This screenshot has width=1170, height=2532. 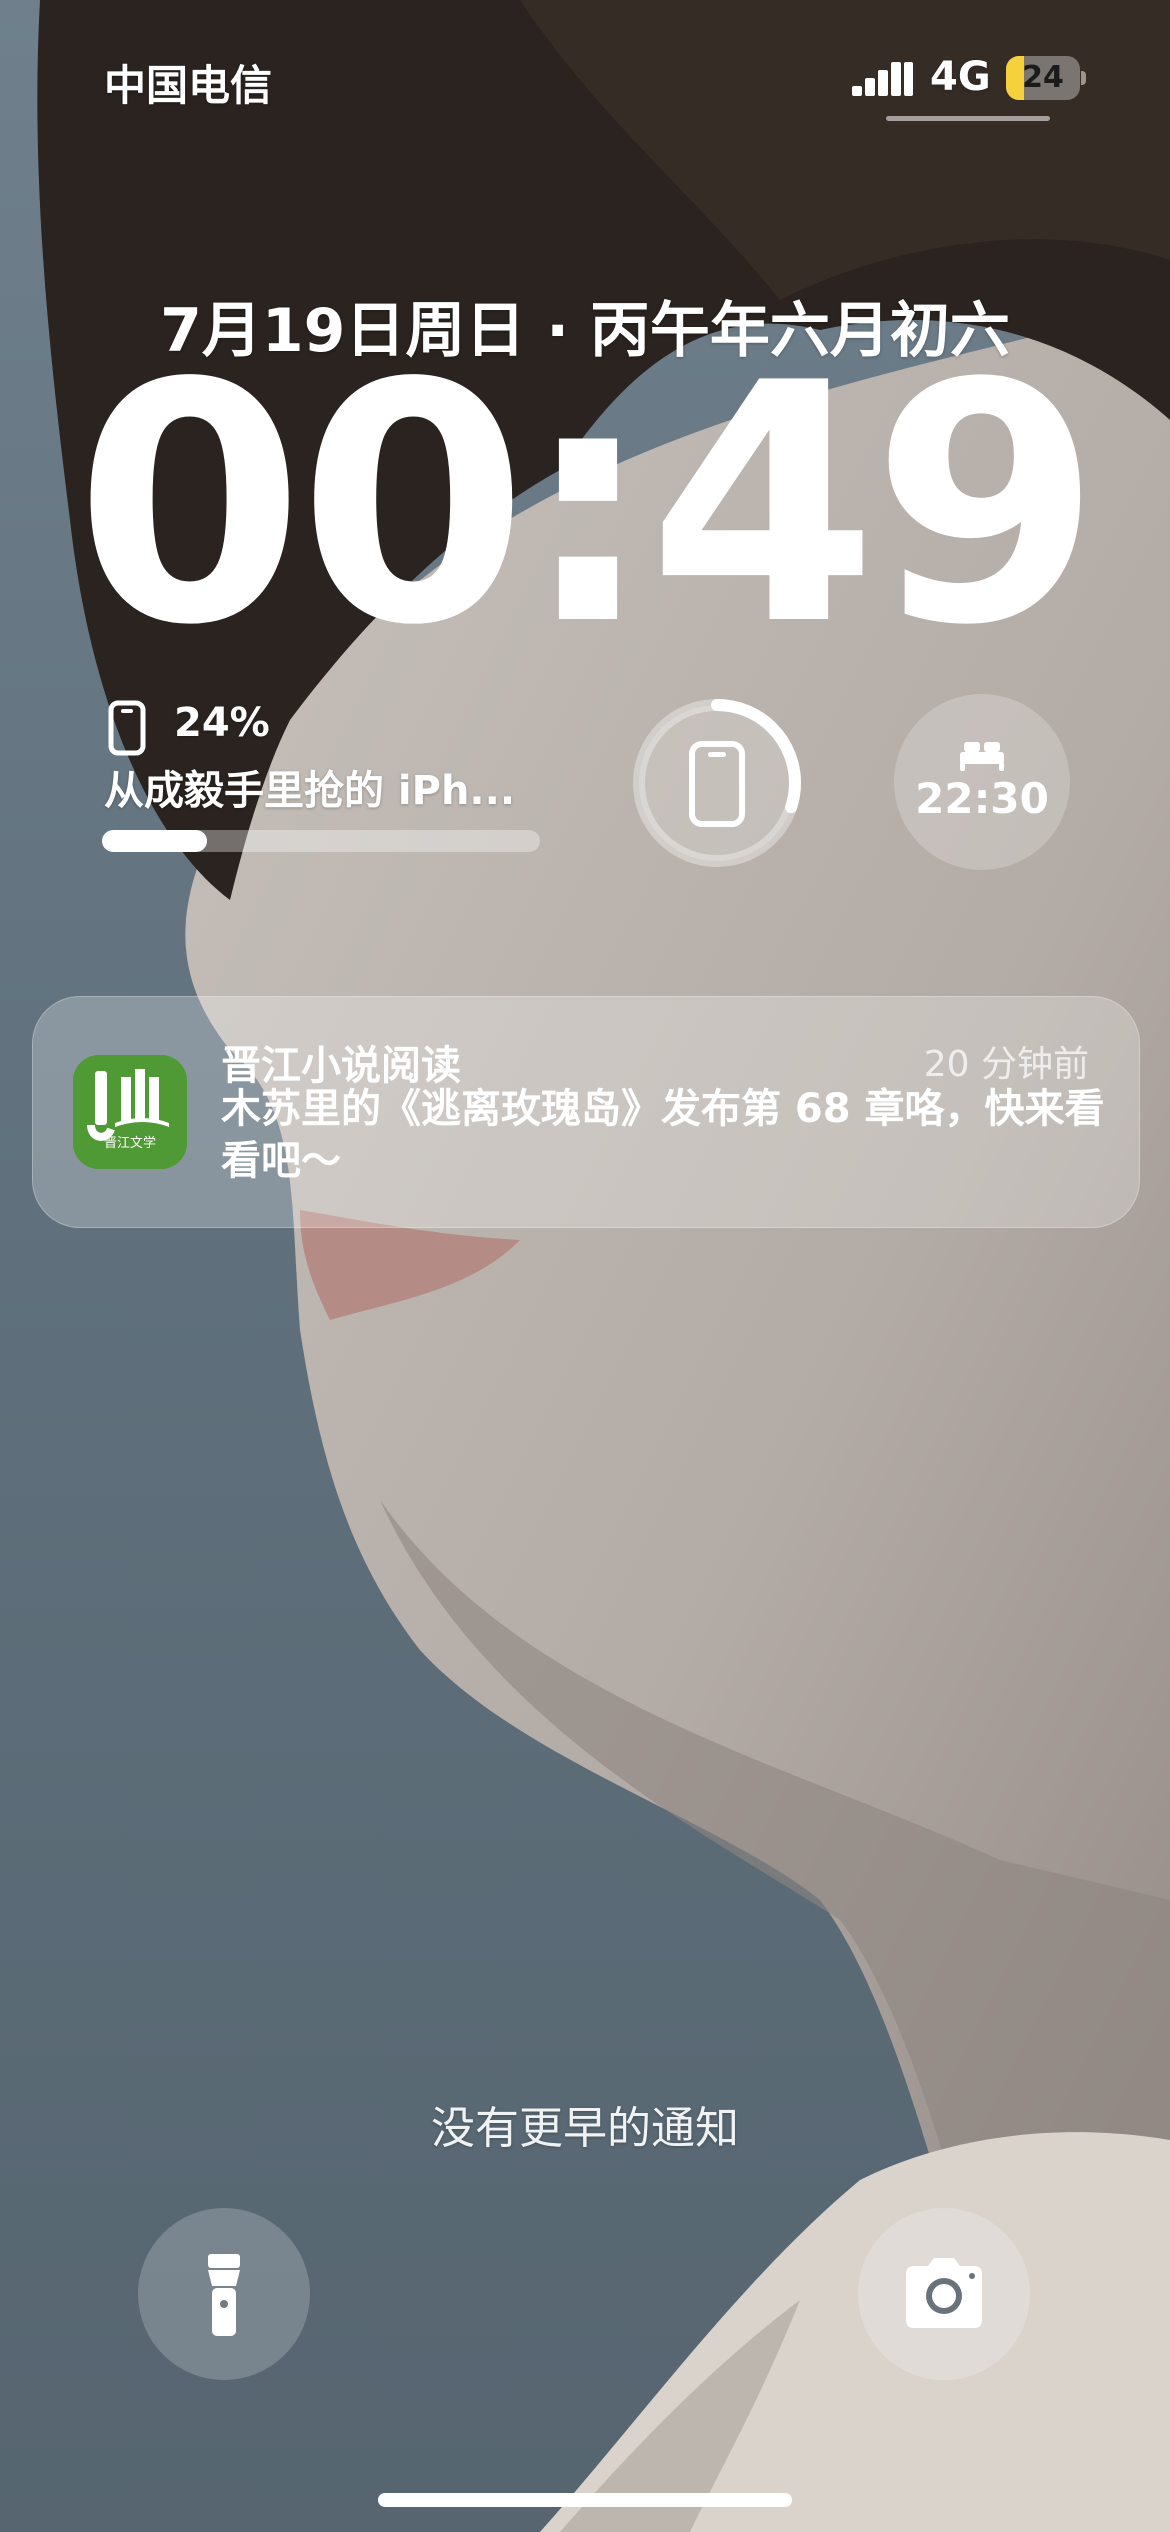 What do you see at coordinates (663, 1135) in the screenshot?
I see `notification-message: 木苏里的《逃离玫瑰岛》发布第 68 章咯，快来看看吧～` at bounding box center [663, 1135].